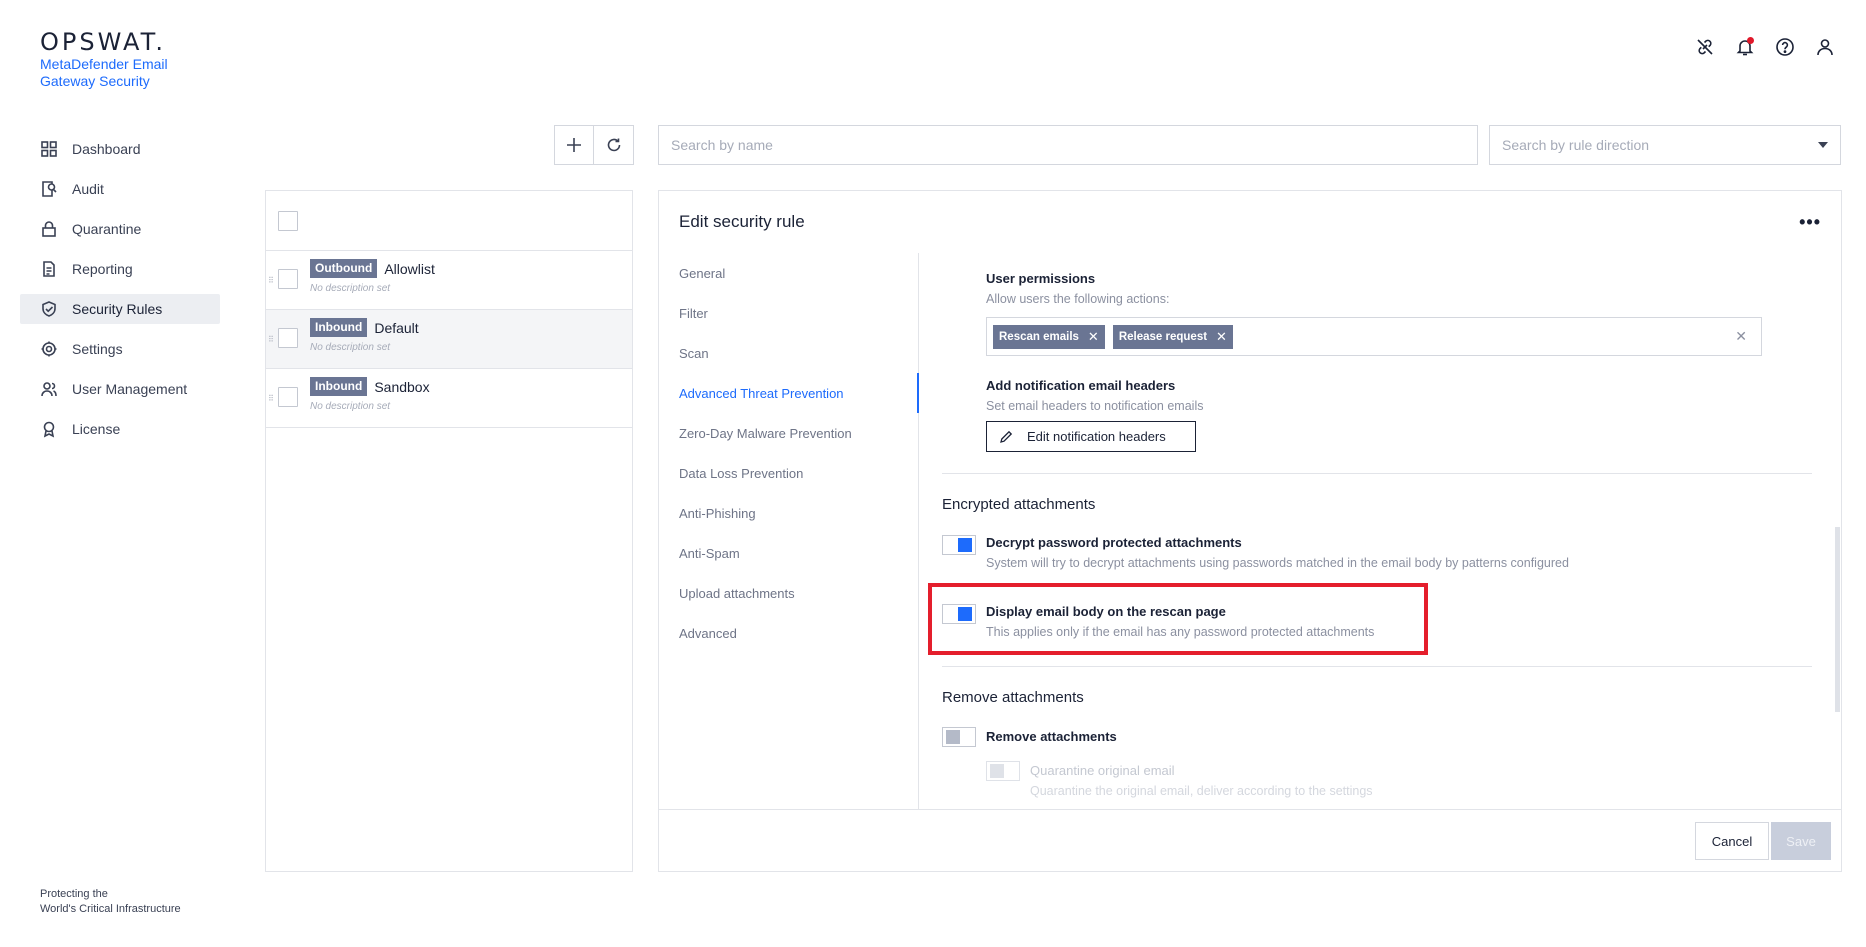  What do you see at coordinates (409, 268) in the screenshot?
I see `rule-name: Allowlist` at bounding box center [409, 268].